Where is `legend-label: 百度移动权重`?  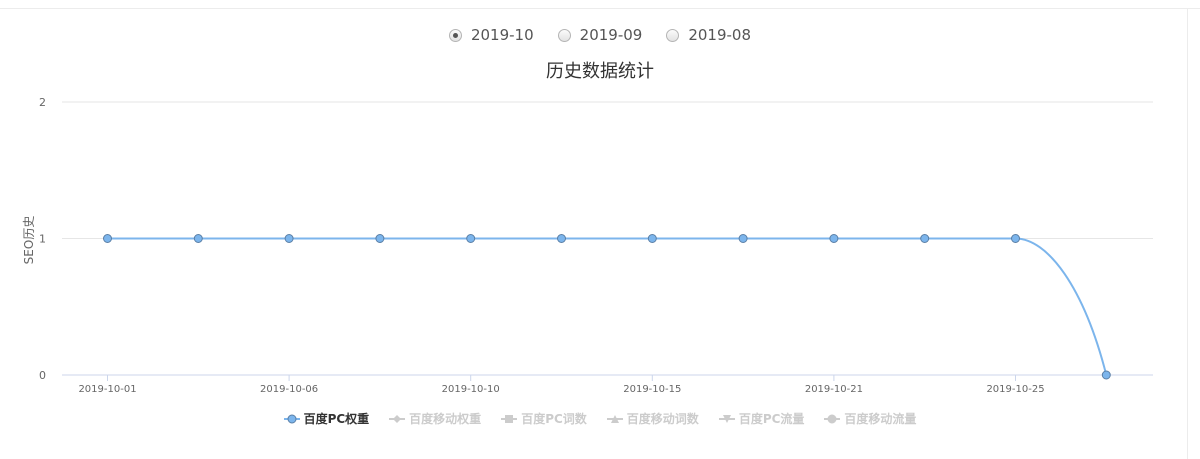 legend-label: 百度移动权重 is located at coordinates (445, 419).